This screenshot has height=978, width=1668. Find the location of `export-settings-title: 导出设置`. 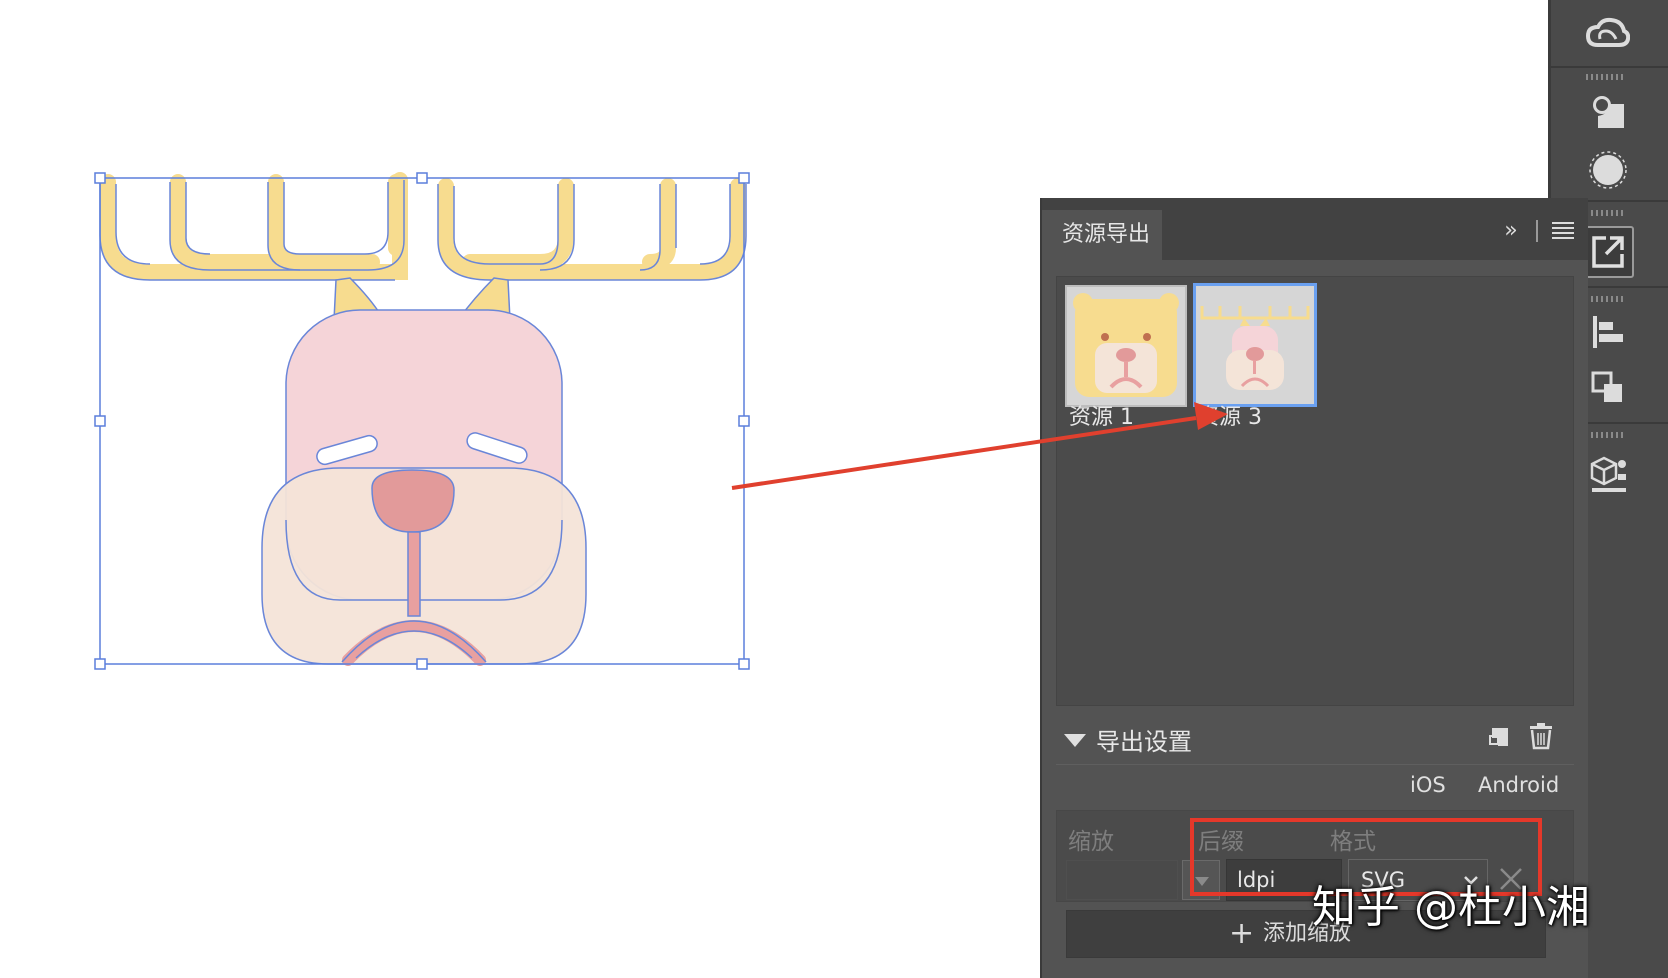

export-settings-title: 导出设置 is located at coordinates (1144, 742).